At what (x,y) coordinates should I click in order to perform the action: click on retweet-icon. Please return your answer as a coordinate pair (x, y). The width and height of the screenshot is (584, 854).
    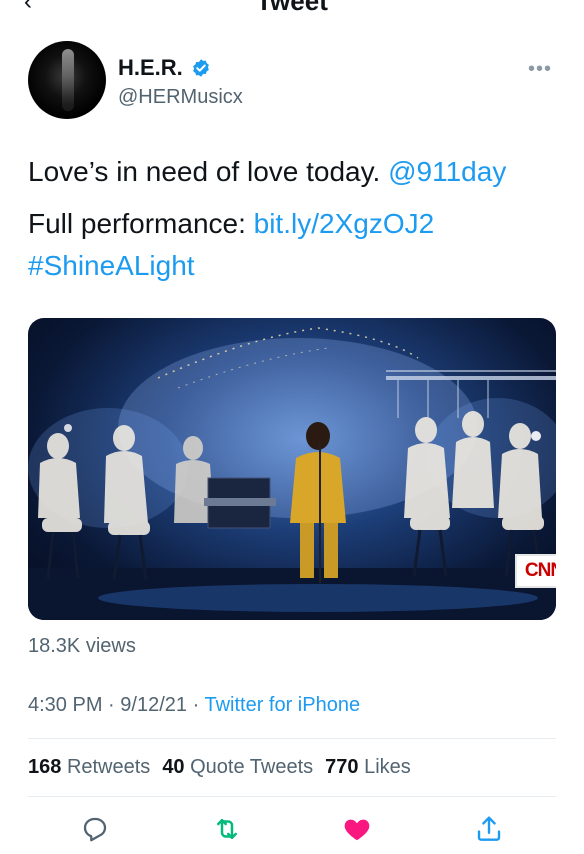
    Looking at the image, I should click on (227, 829).